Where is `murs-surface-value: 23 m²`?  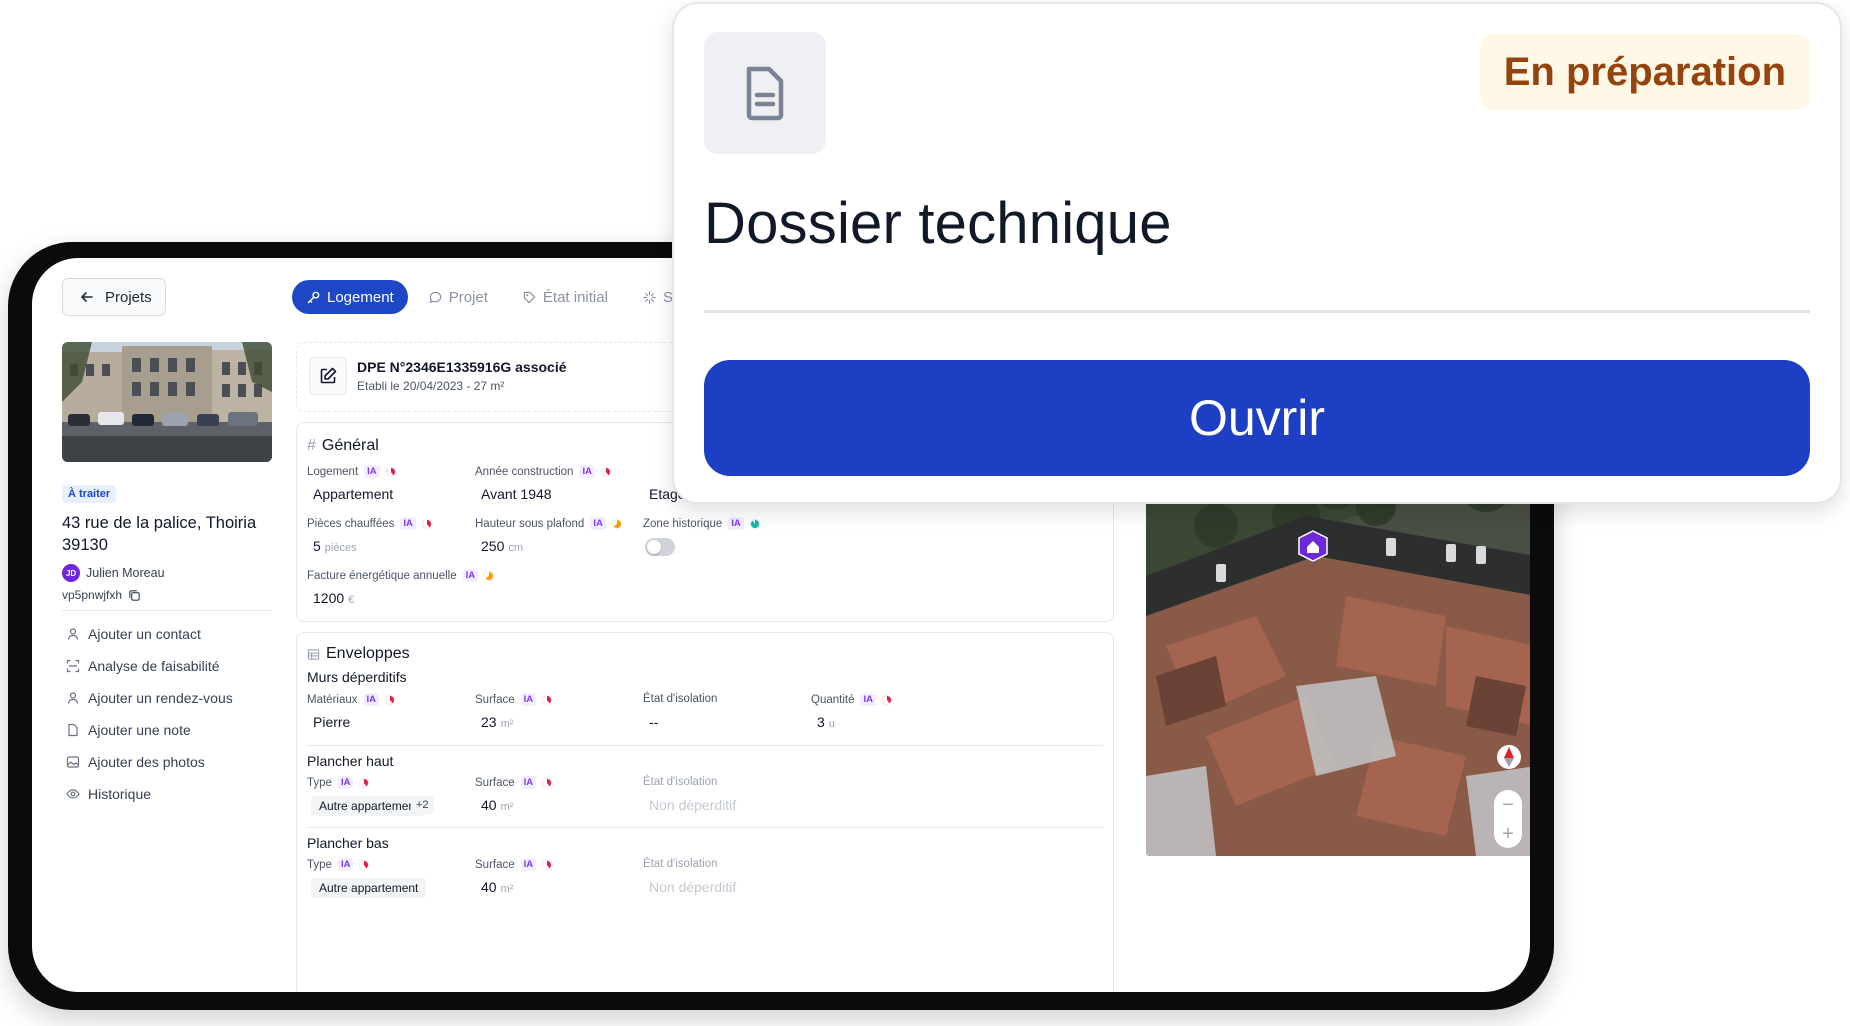 murs-surface-value: 23 m² is located at coordinates (497, 722).